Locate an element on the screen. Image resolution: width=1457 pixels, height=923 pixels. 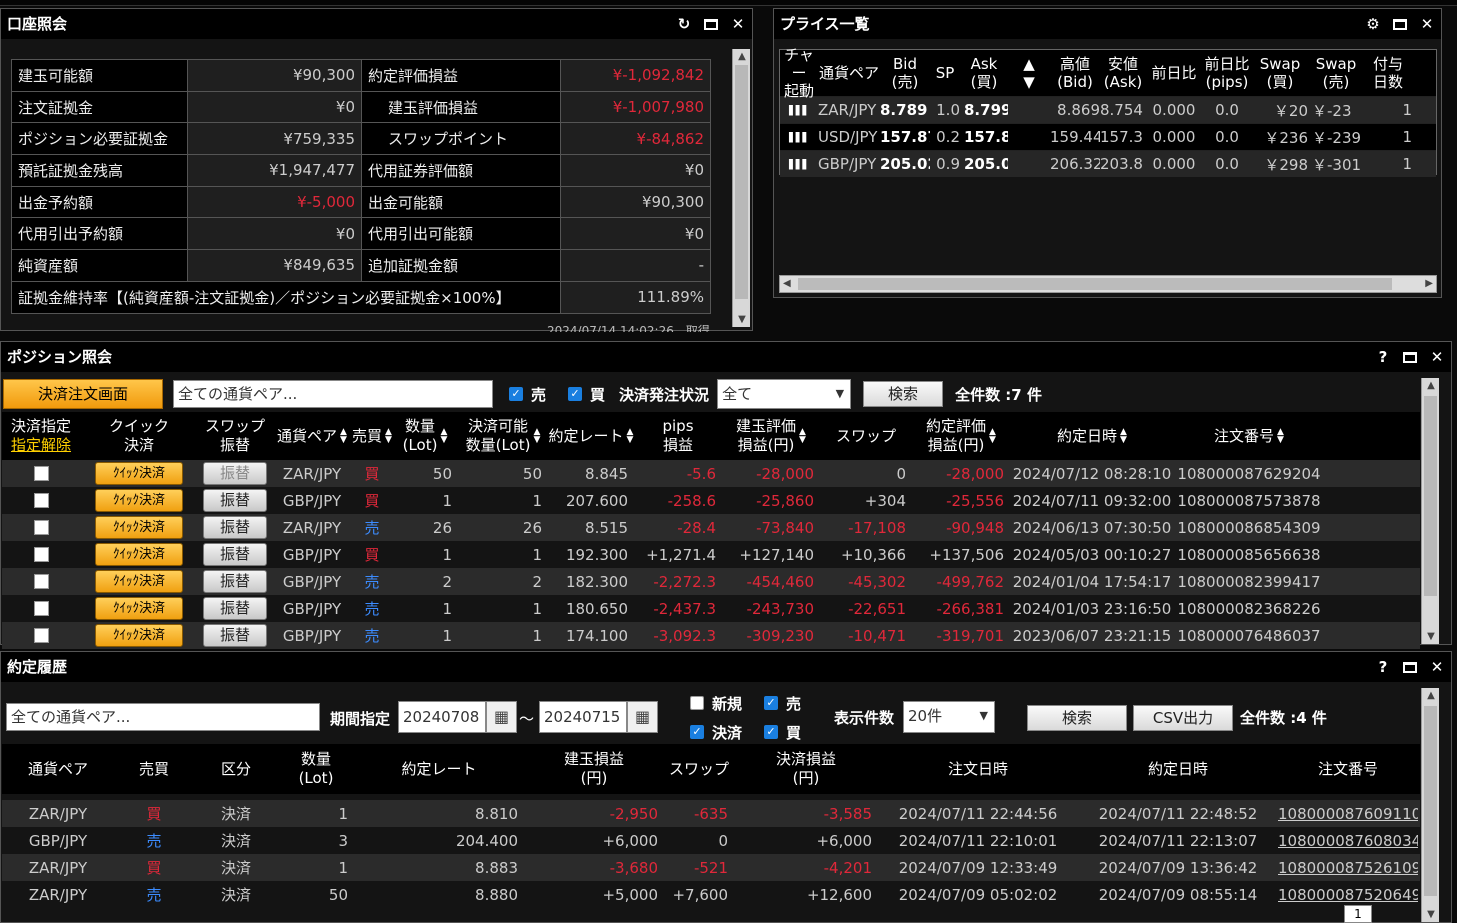
clear-selection-link: 指定解除 is located at coordinates (41, 445).